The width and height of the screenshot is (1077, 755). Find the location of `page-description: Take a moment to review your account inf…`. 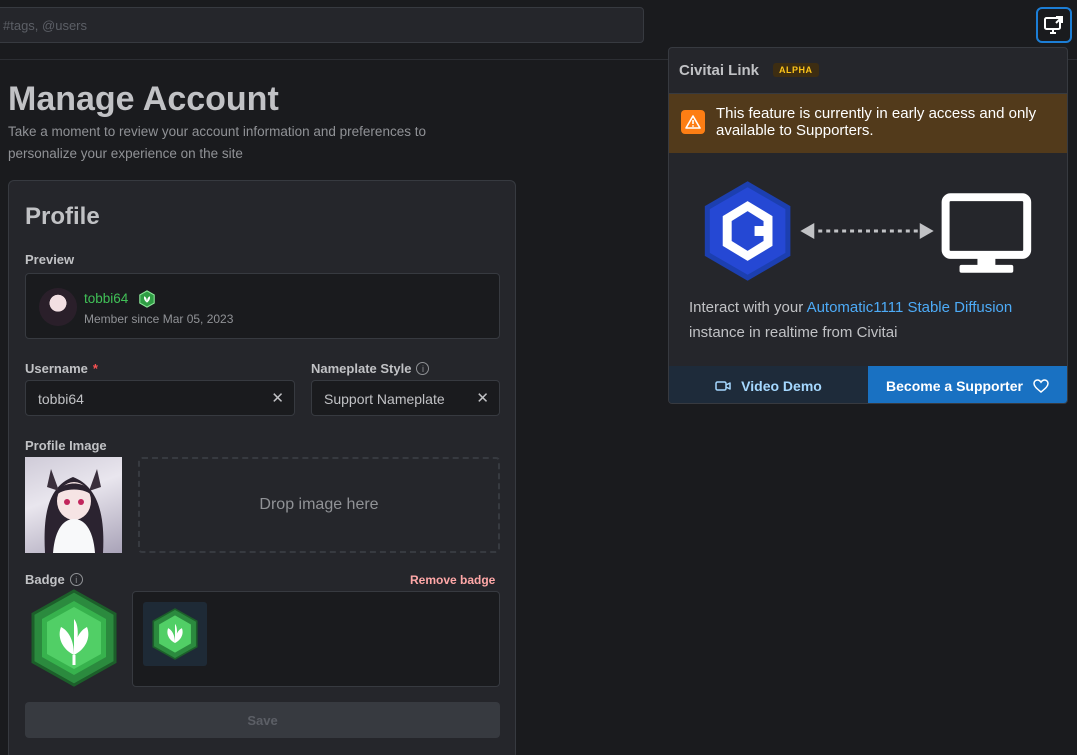

page-description: Take a moment to review your account inf… is located at coordinates (217, 142).